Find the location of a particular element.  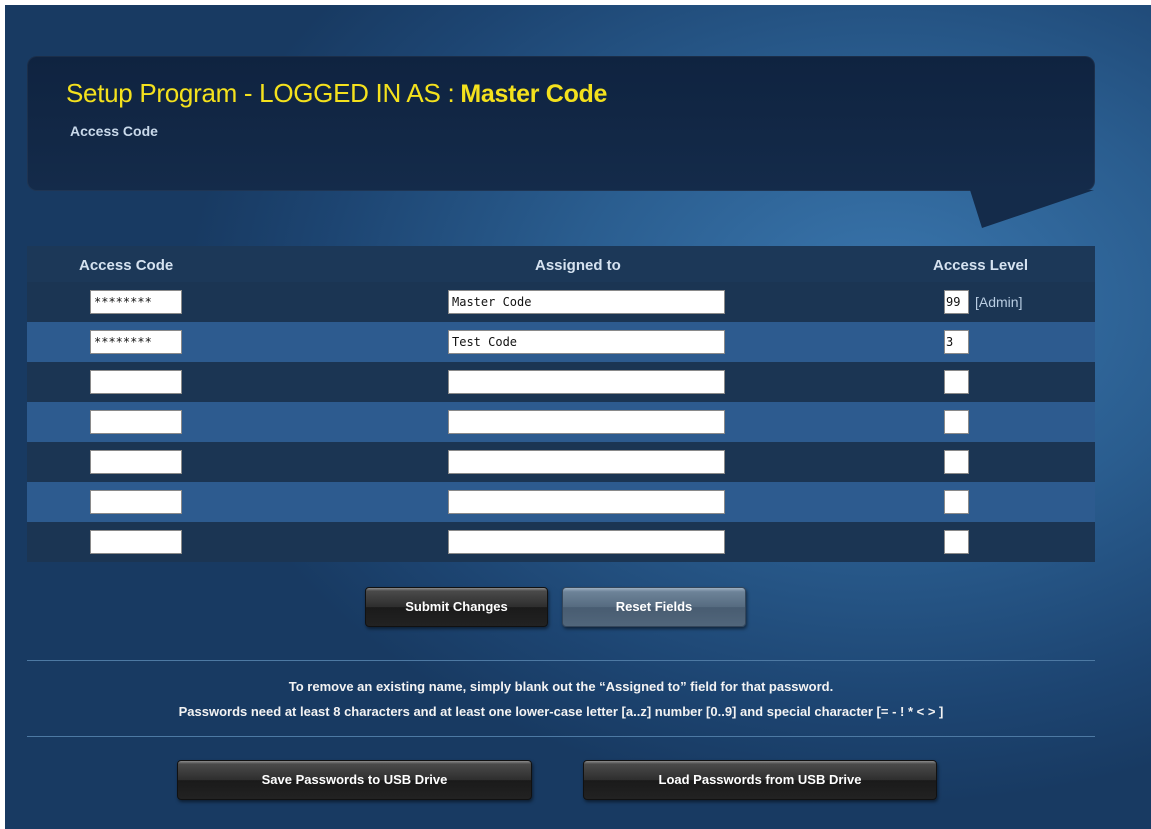

reset-fields-button: Reset Fields is located at coordinates (654, 607).